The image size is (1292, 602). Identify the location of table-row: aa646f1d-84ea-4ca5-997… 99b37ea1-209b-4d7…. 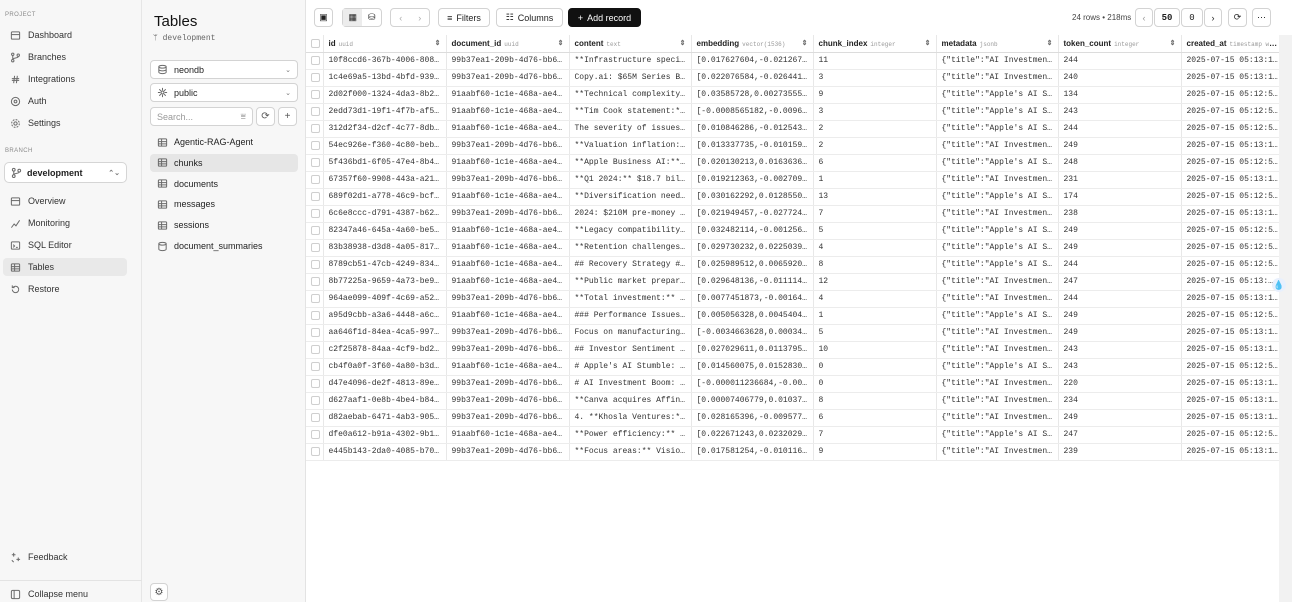
(795, 333).